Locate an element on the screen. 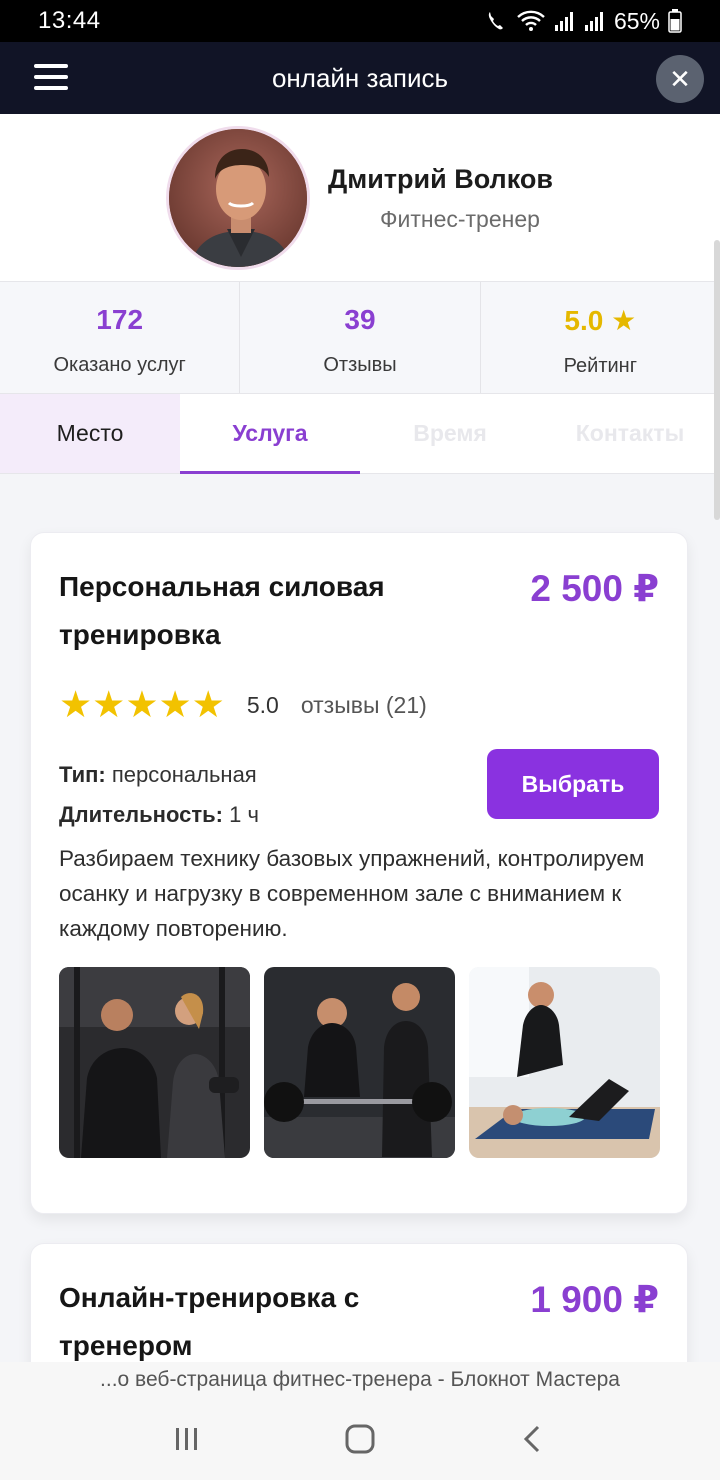 The width and height of the screenshot is (720, 1480). rating-value: 5.0 is located at coordinates (262, 704).